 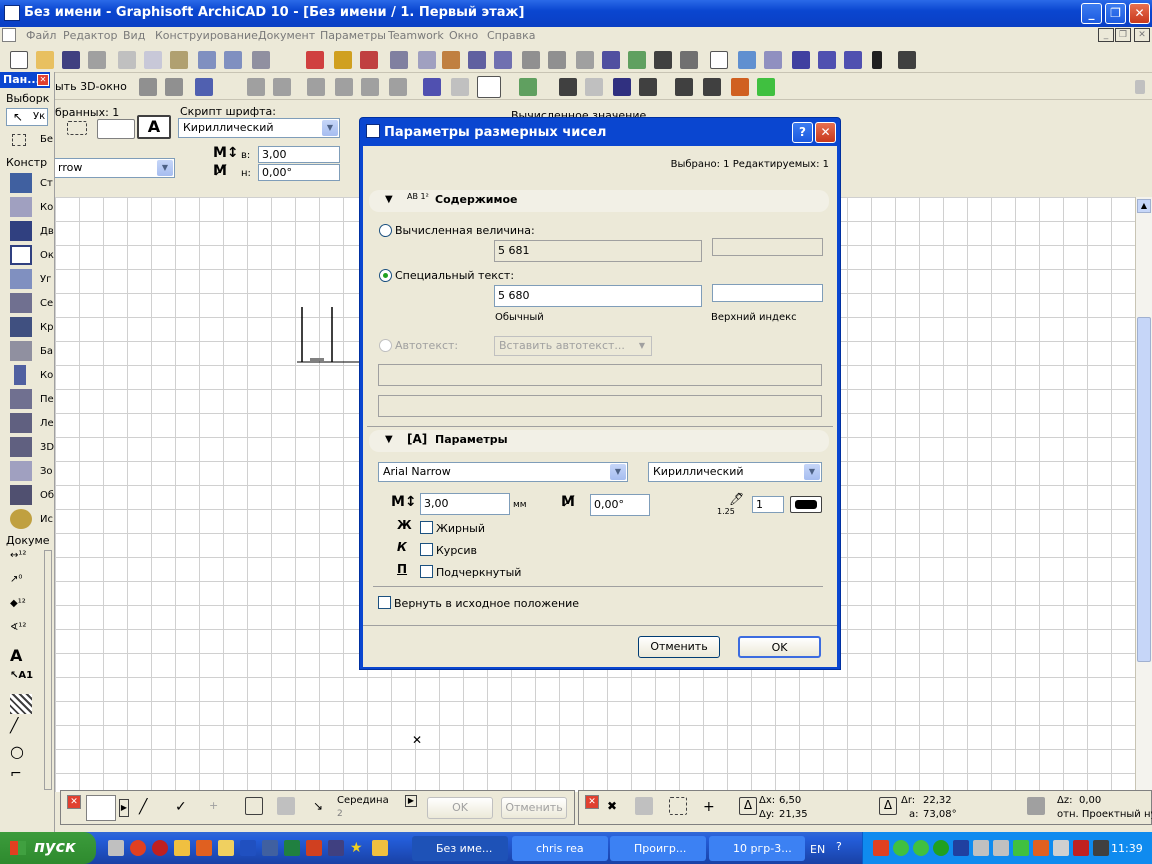 I want to click on label-tool-icon: ↖A1, so click(x=21, y=680).